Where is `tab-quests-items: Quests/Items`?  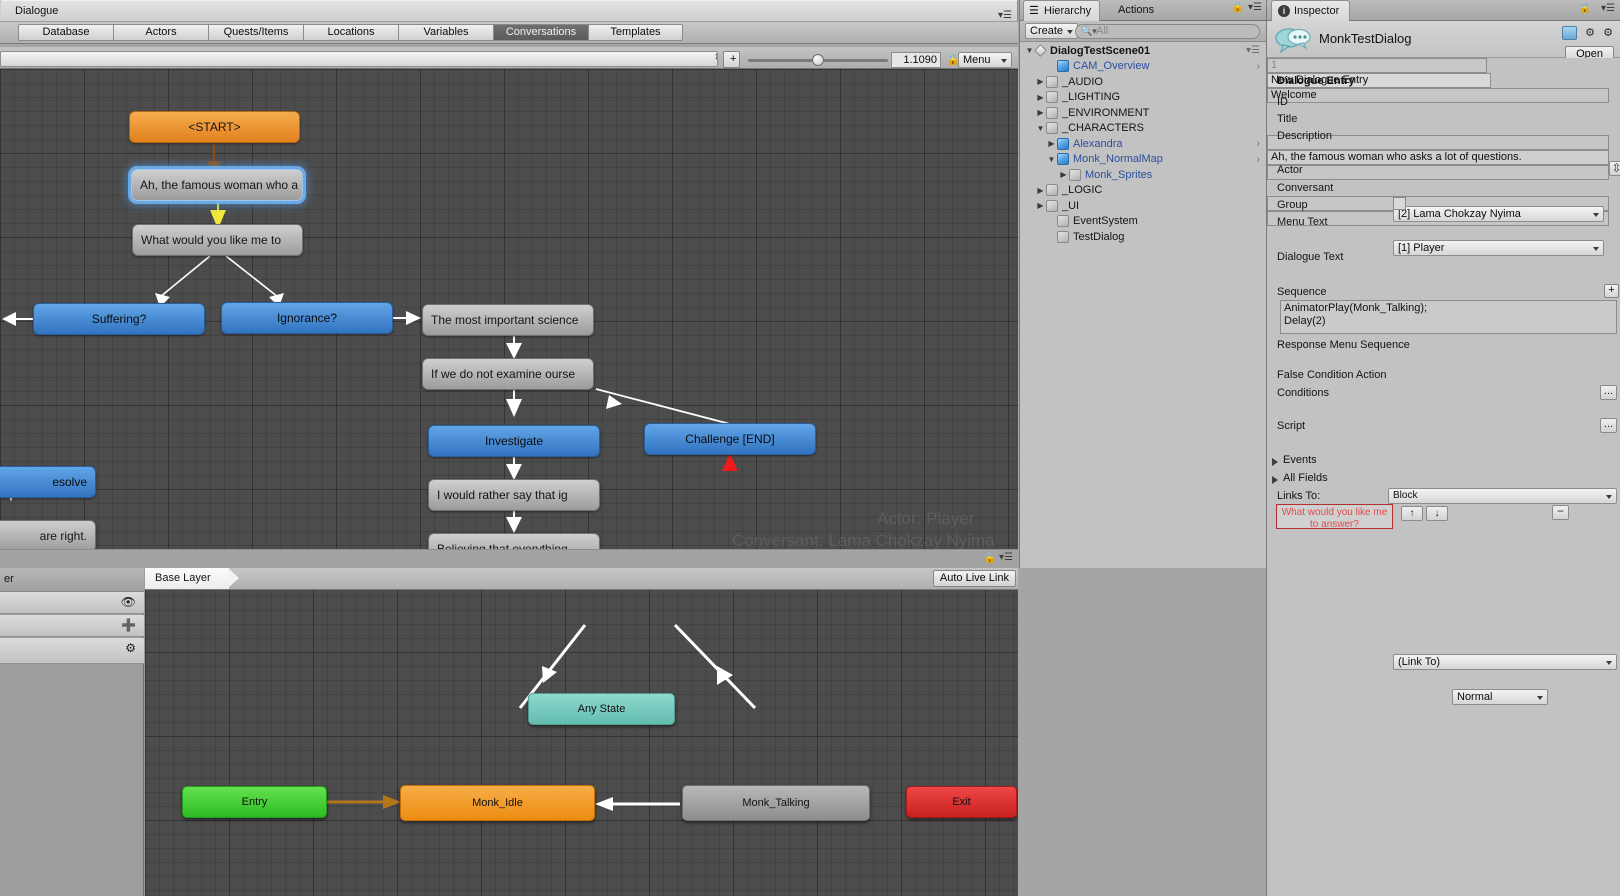 tab-quests-items: Quests/Items is located at coordinates (255, 32).